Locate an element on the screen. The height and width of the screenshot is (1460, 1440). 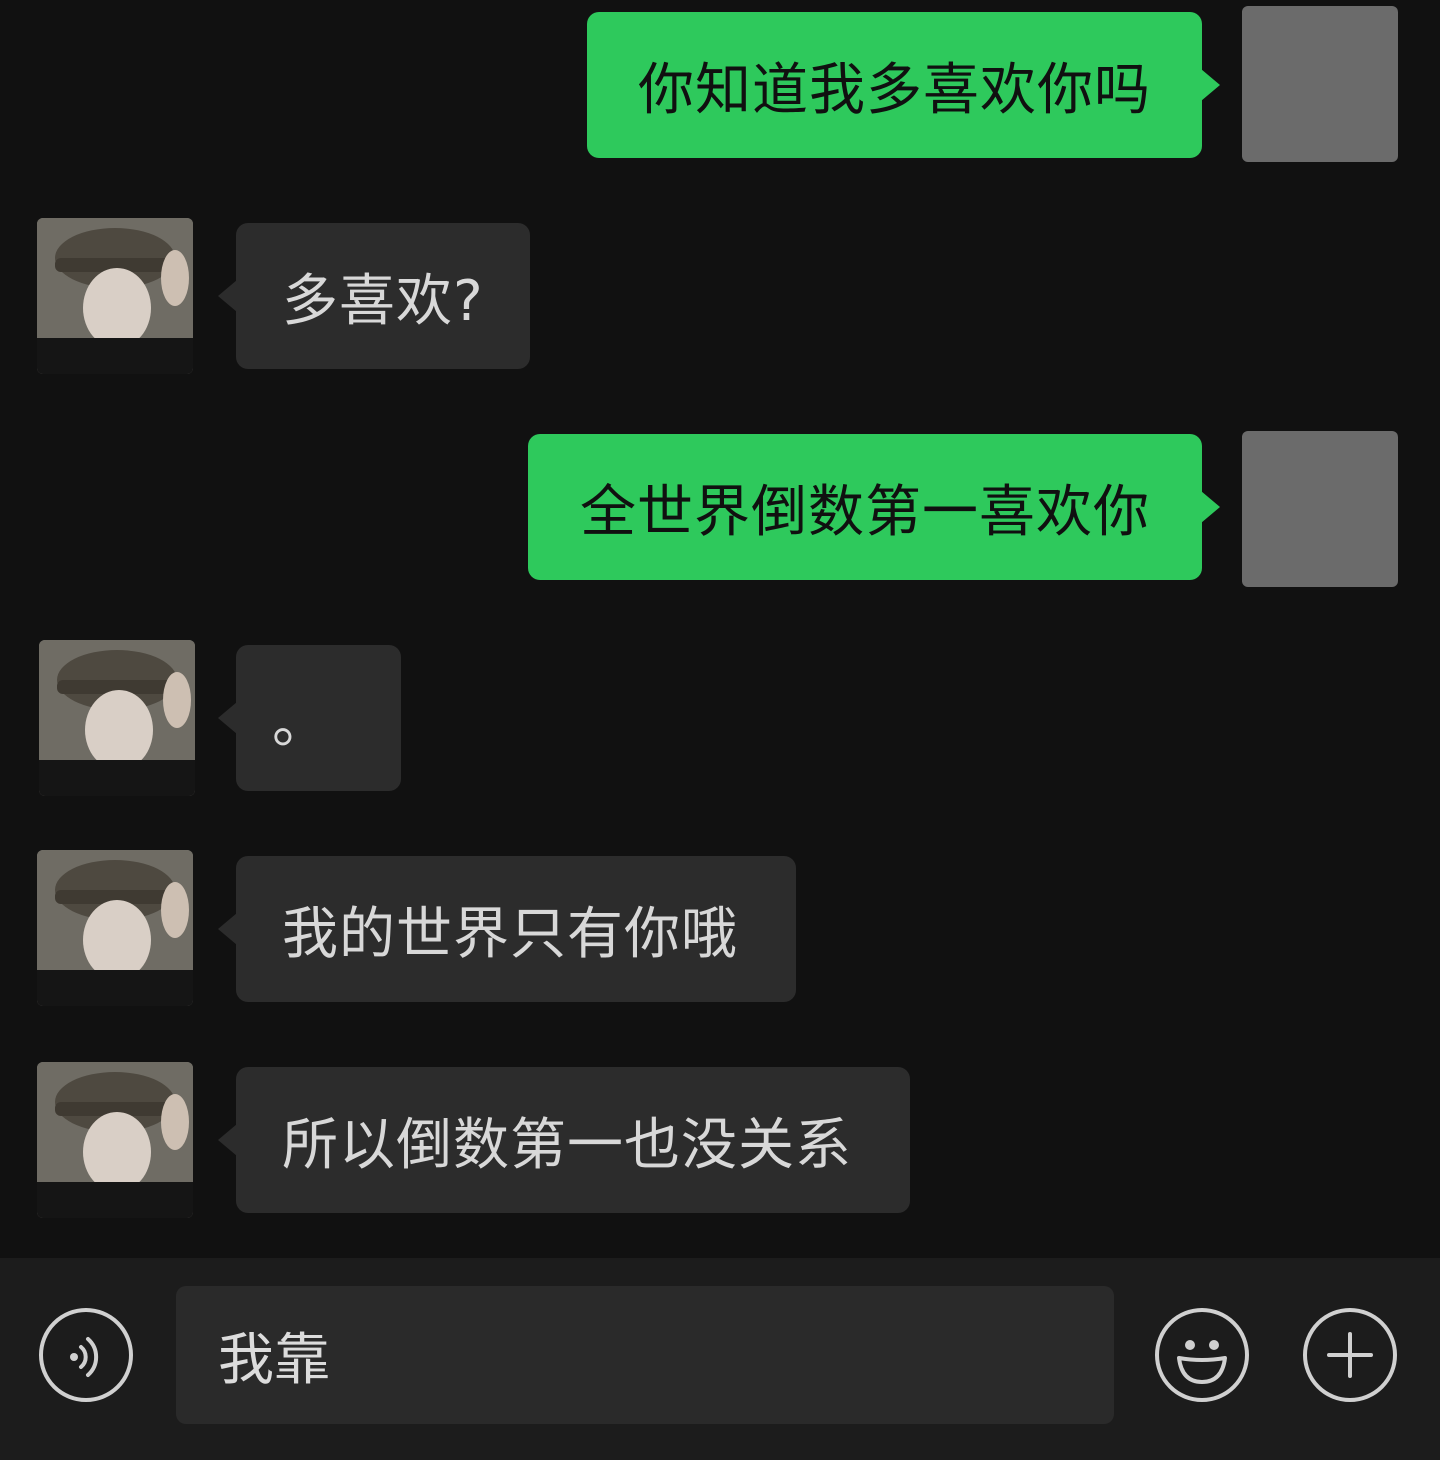
message-input: 我靠 is located at coordinates (645, 1355).